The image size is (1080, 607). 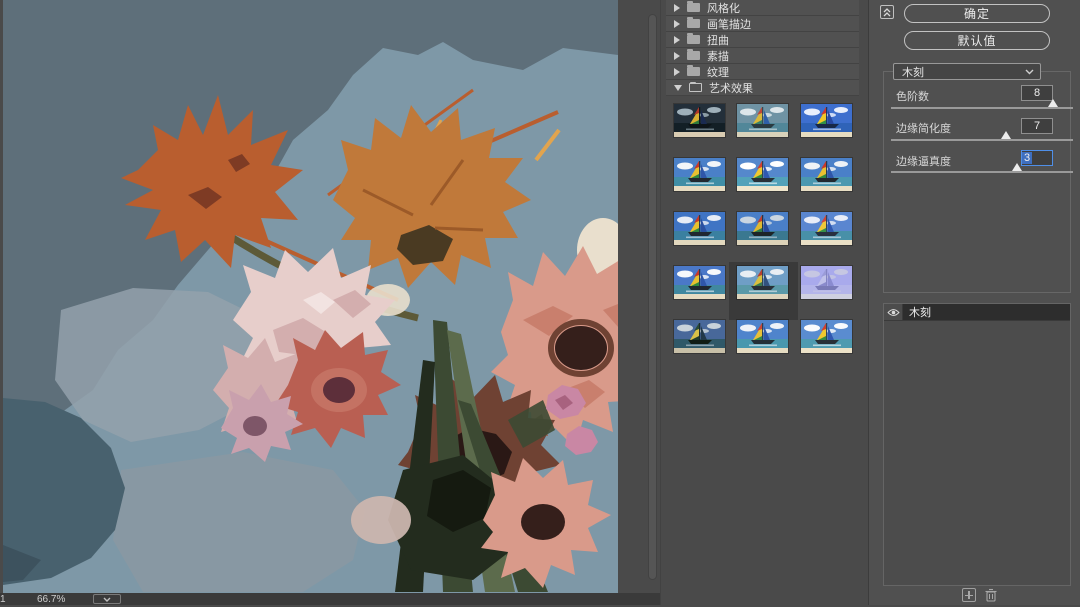 What do you see at coordinates (652, 297) in the screenshot?
I see `preview-vertical-scrollbar` at bounding box center [652, 297].